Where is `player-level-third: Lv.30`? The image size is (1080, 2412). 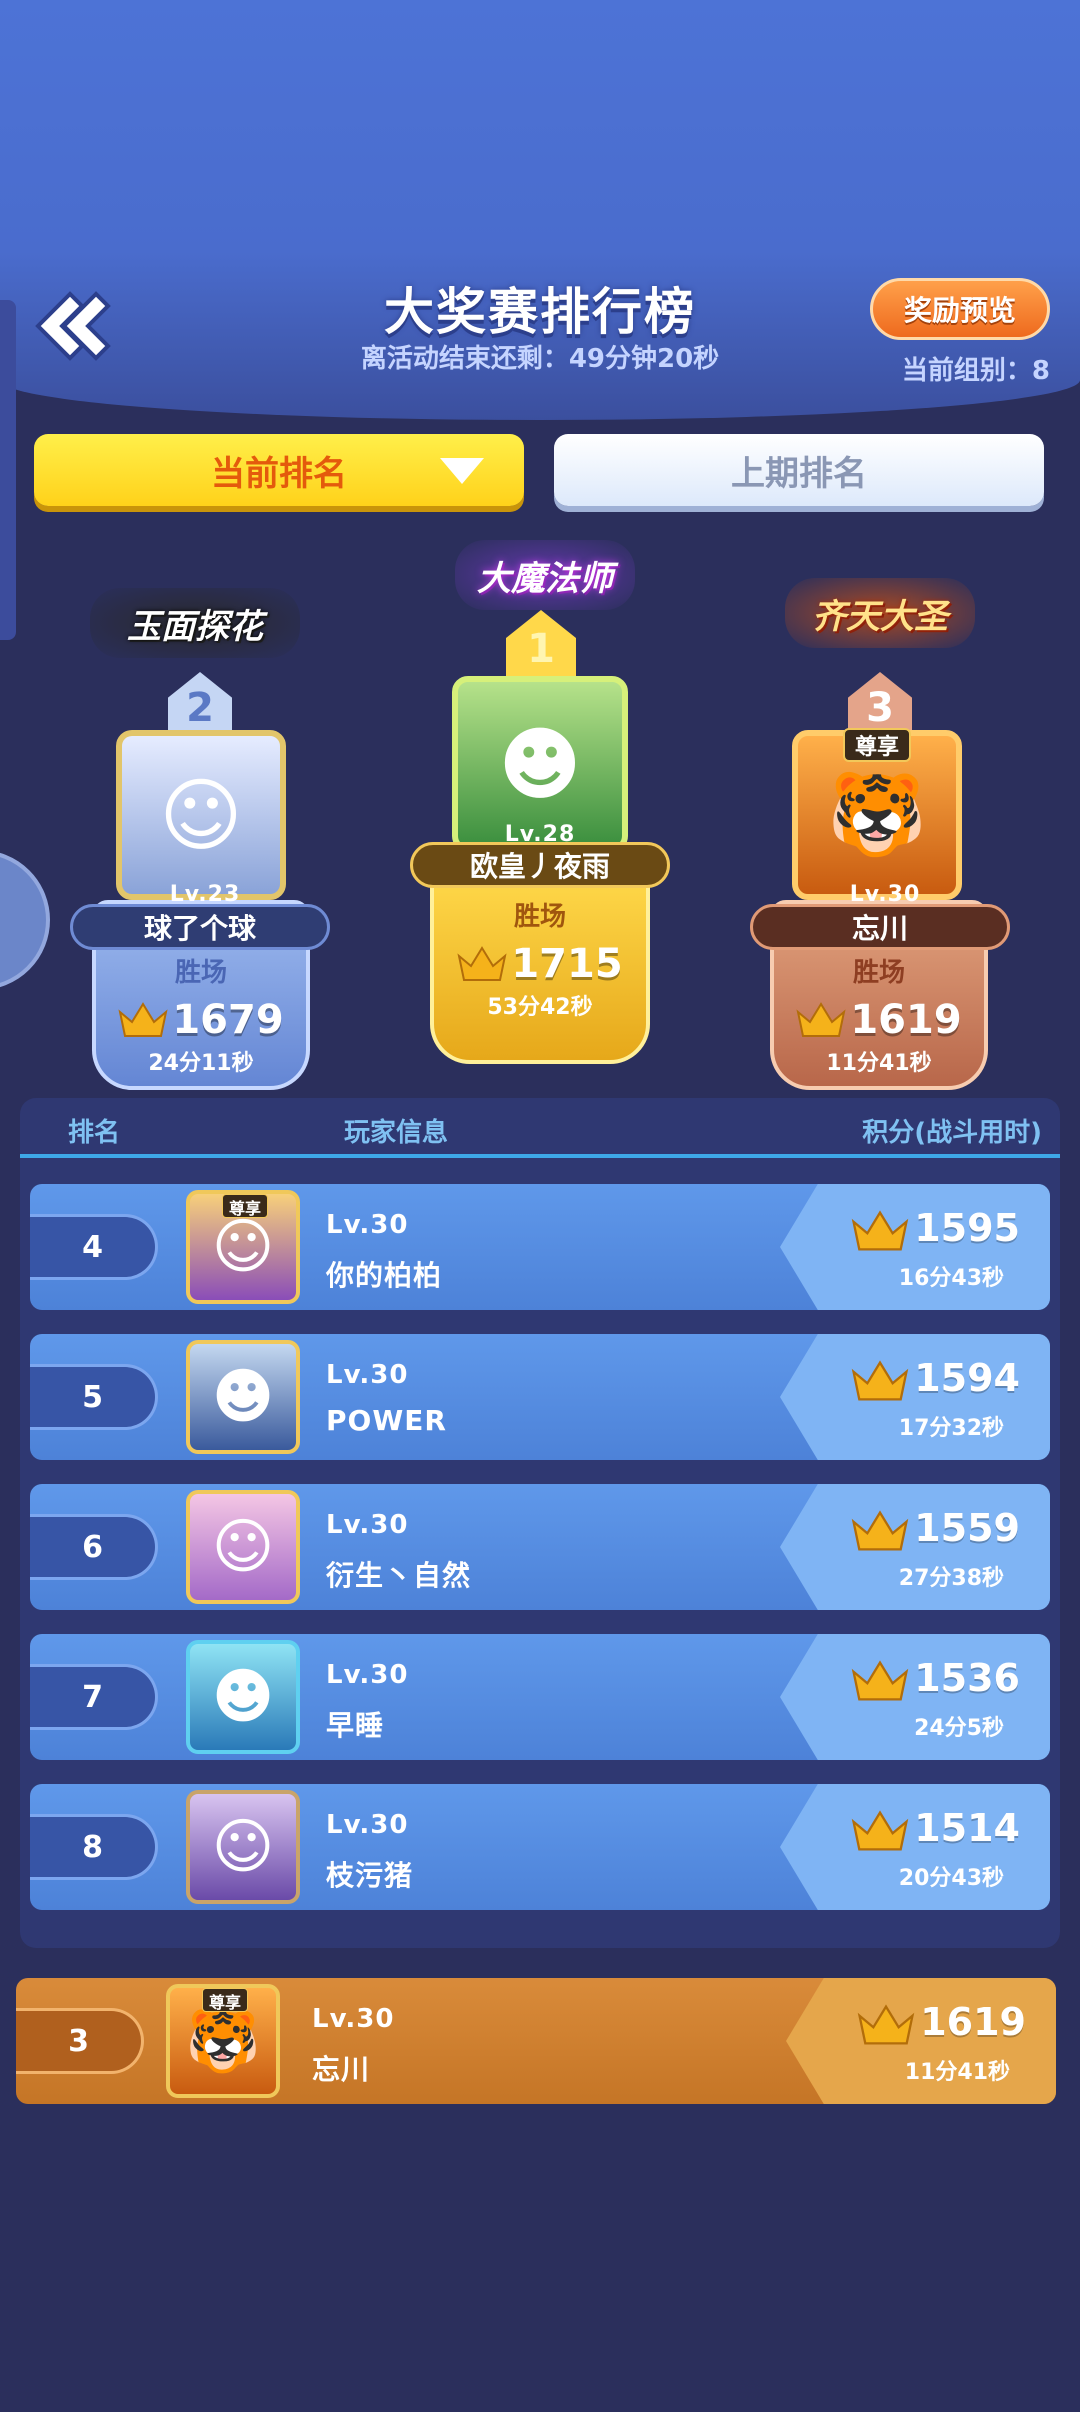
player-level-third: Lv.30 is located at coordinates (885, 894).